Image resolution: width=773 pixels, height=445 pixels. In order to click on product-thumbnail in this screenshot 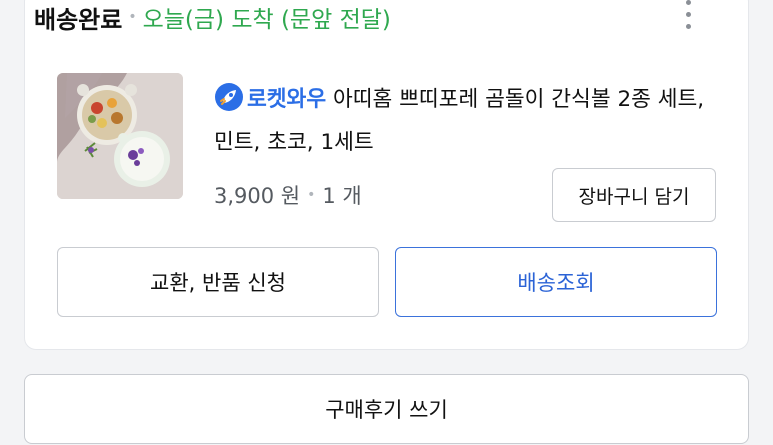, I will do `click(120, 136)`.